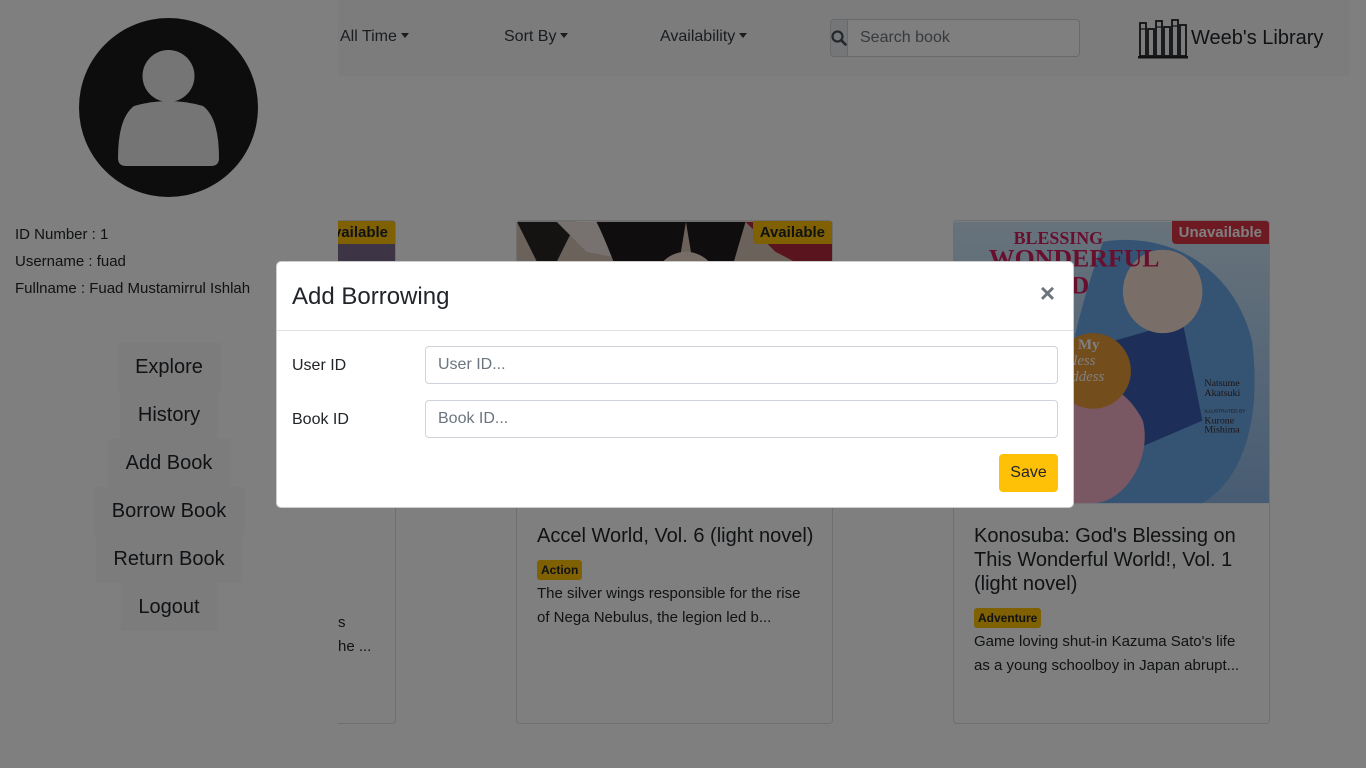 This screenshot has width=1366, height=768. I want to click on book-id-input, so click(741, 419).